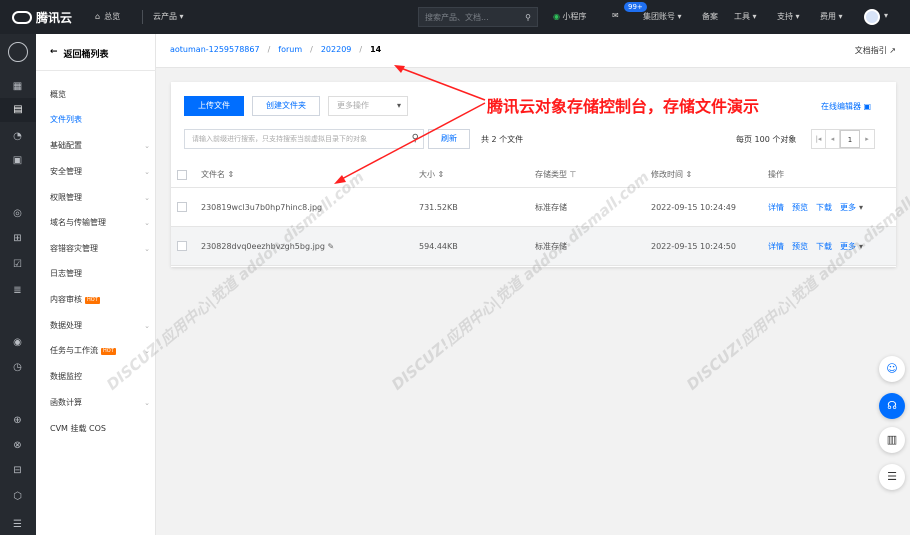 Image resolution: width=910 pixels, height=535 pixels. What do you see at coordinates (79, 53) in the screenshot?
I see `back-to-buckets-link: ← 返回桶列表` at bounding box center [79, 53].